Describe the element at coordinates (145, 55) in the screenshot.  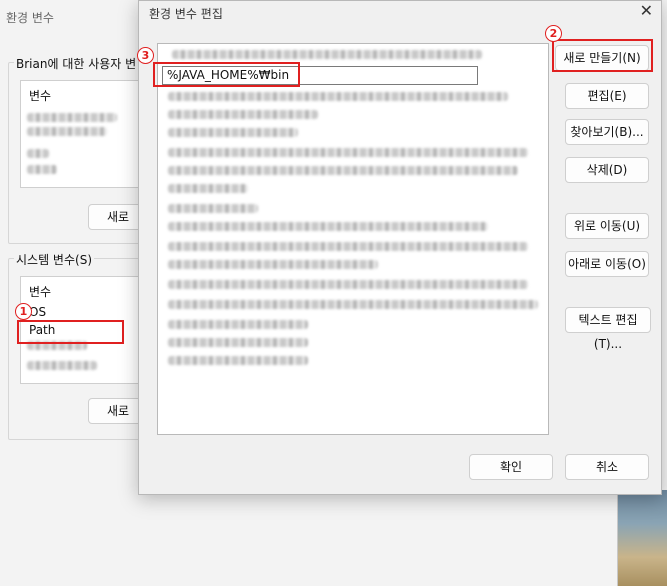
I see `step-3-badge: 3` at that location.